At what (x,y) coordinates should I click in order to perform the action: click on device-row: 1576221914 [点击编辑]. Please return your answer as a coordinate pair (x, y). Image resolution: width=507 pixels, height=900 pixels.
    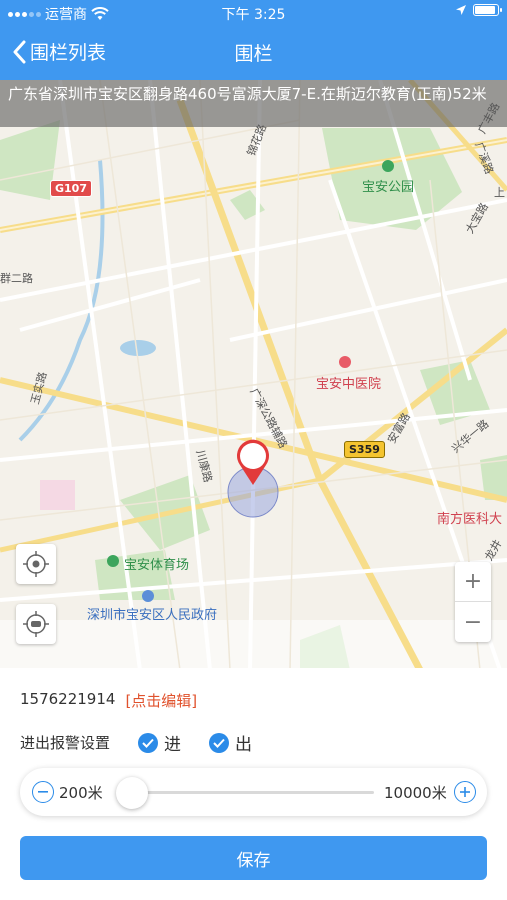
    Looking at the image, I should click on (108, 700).